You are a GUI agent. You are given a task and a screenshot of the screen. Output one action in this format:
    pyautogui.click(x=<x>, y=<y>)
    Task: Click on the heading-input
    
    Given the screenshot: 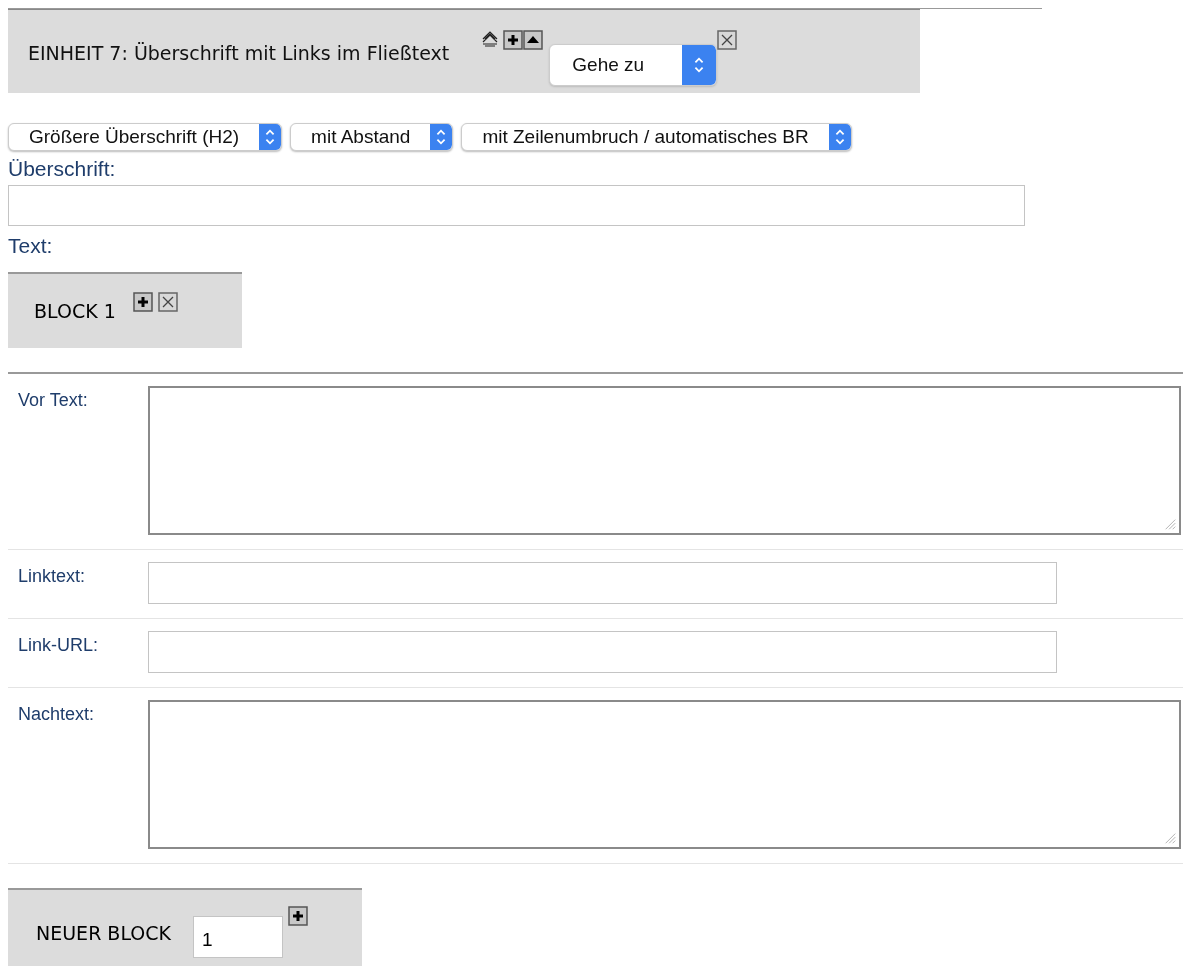 What is the action you would take?
    pyautogui.click(x=516, y=205)
    